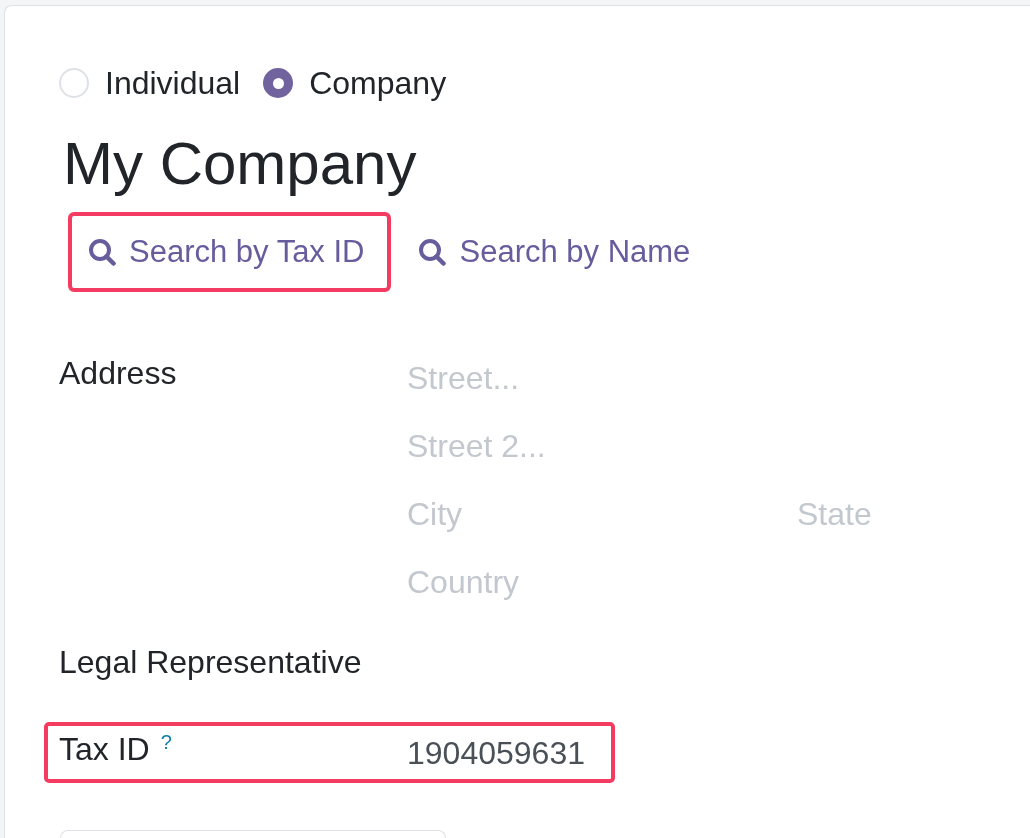  I want to click on search-button: Search by Name, so click(558, 252).